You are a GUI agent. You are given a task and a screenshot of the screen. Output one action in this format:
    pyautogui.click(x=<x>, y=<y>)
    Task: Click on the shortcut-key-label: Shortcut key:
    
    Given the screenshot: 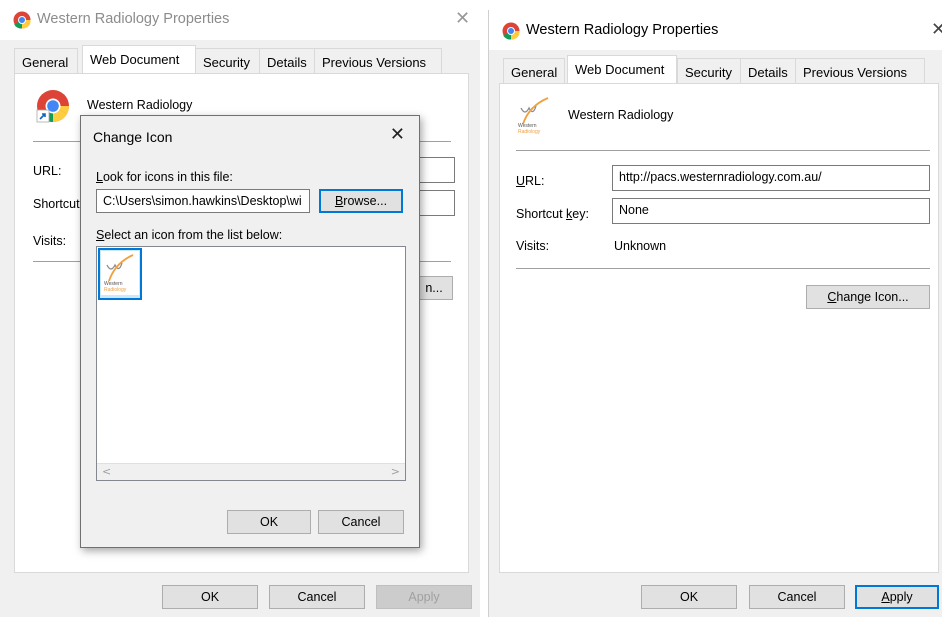 What is the action you would take?
    pyautogui.click(x=552, y=214)
    